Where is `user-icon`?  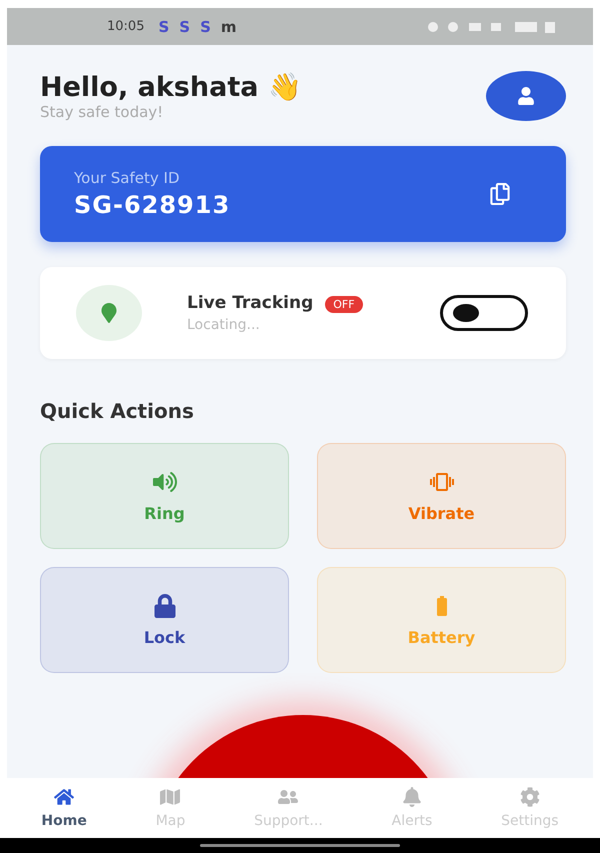 user-icon is located at coordinates (526, 96).